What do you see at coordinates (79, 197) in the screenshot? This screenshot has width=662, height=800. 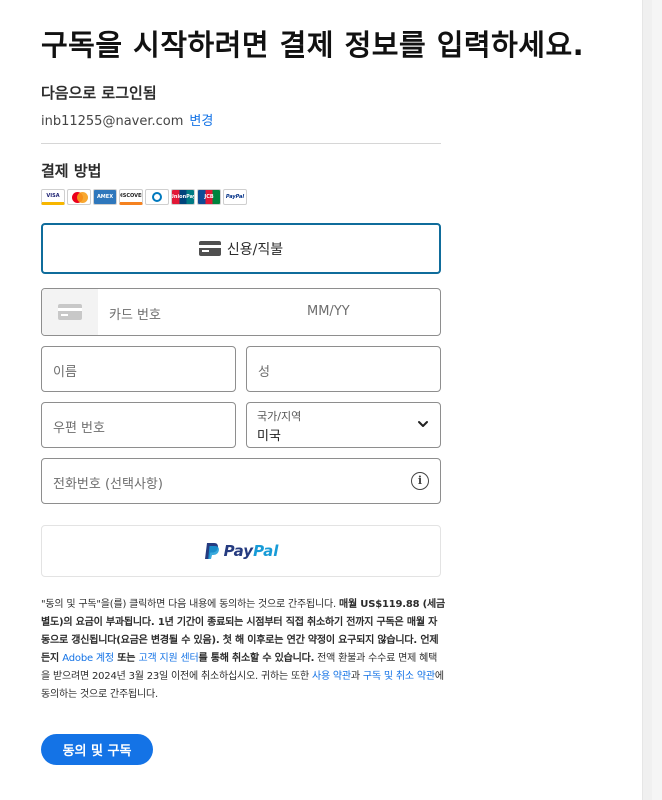 I see `mastercard-logo` at bounding box center [79, 197].